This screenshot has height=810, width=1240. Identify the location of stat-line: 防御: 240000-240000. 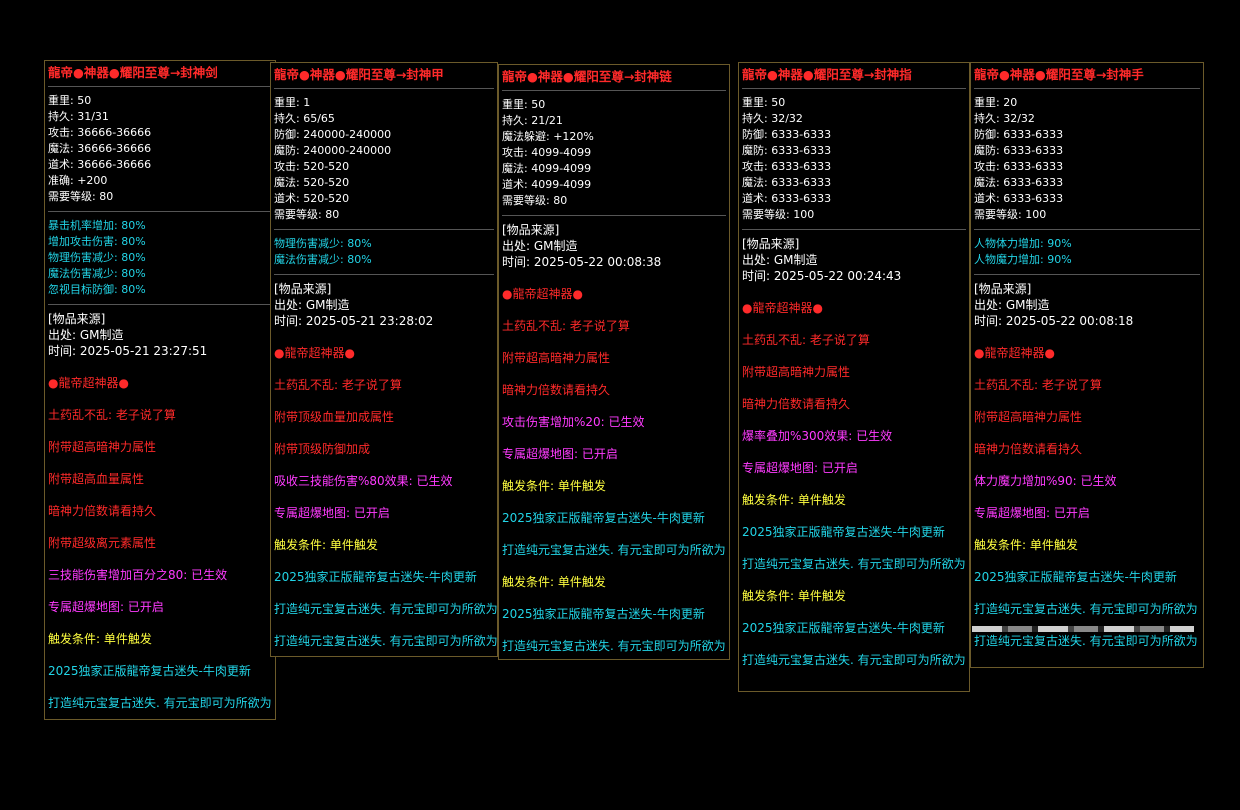
(333, 134).